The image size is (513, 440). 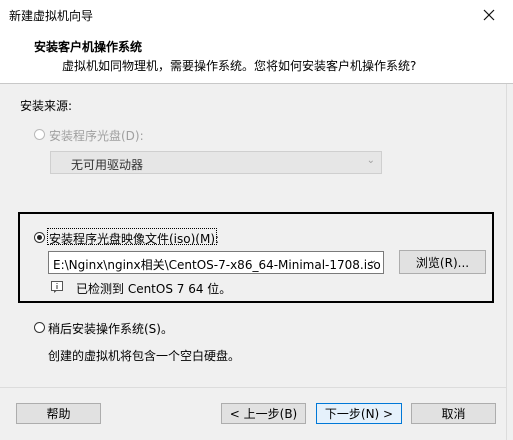 What do you see at coordinates (216, 162) in the screenshot?
I see `drive-select: 无可用驱动器 ⌄` at bounding box center [216, 162].